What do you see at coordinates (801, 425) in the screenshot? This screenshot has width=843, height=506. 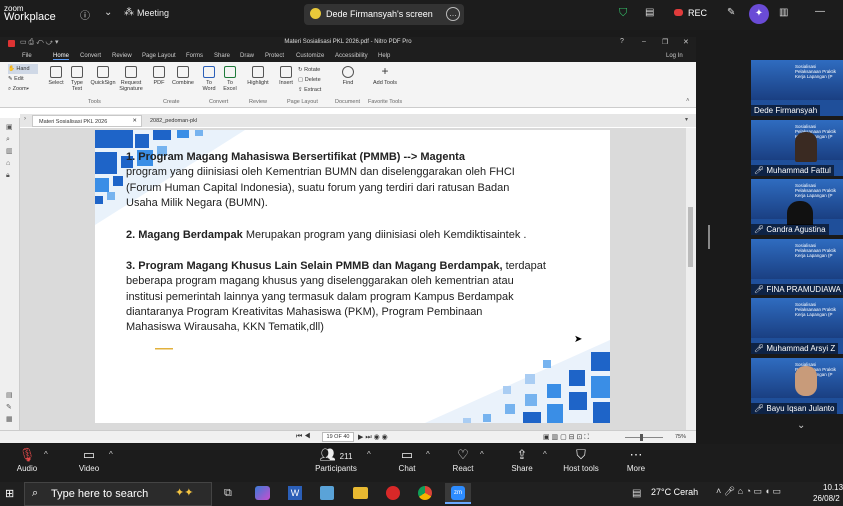 I see `scroll-down-icon: ⌄` at bounding box center [801, 425].